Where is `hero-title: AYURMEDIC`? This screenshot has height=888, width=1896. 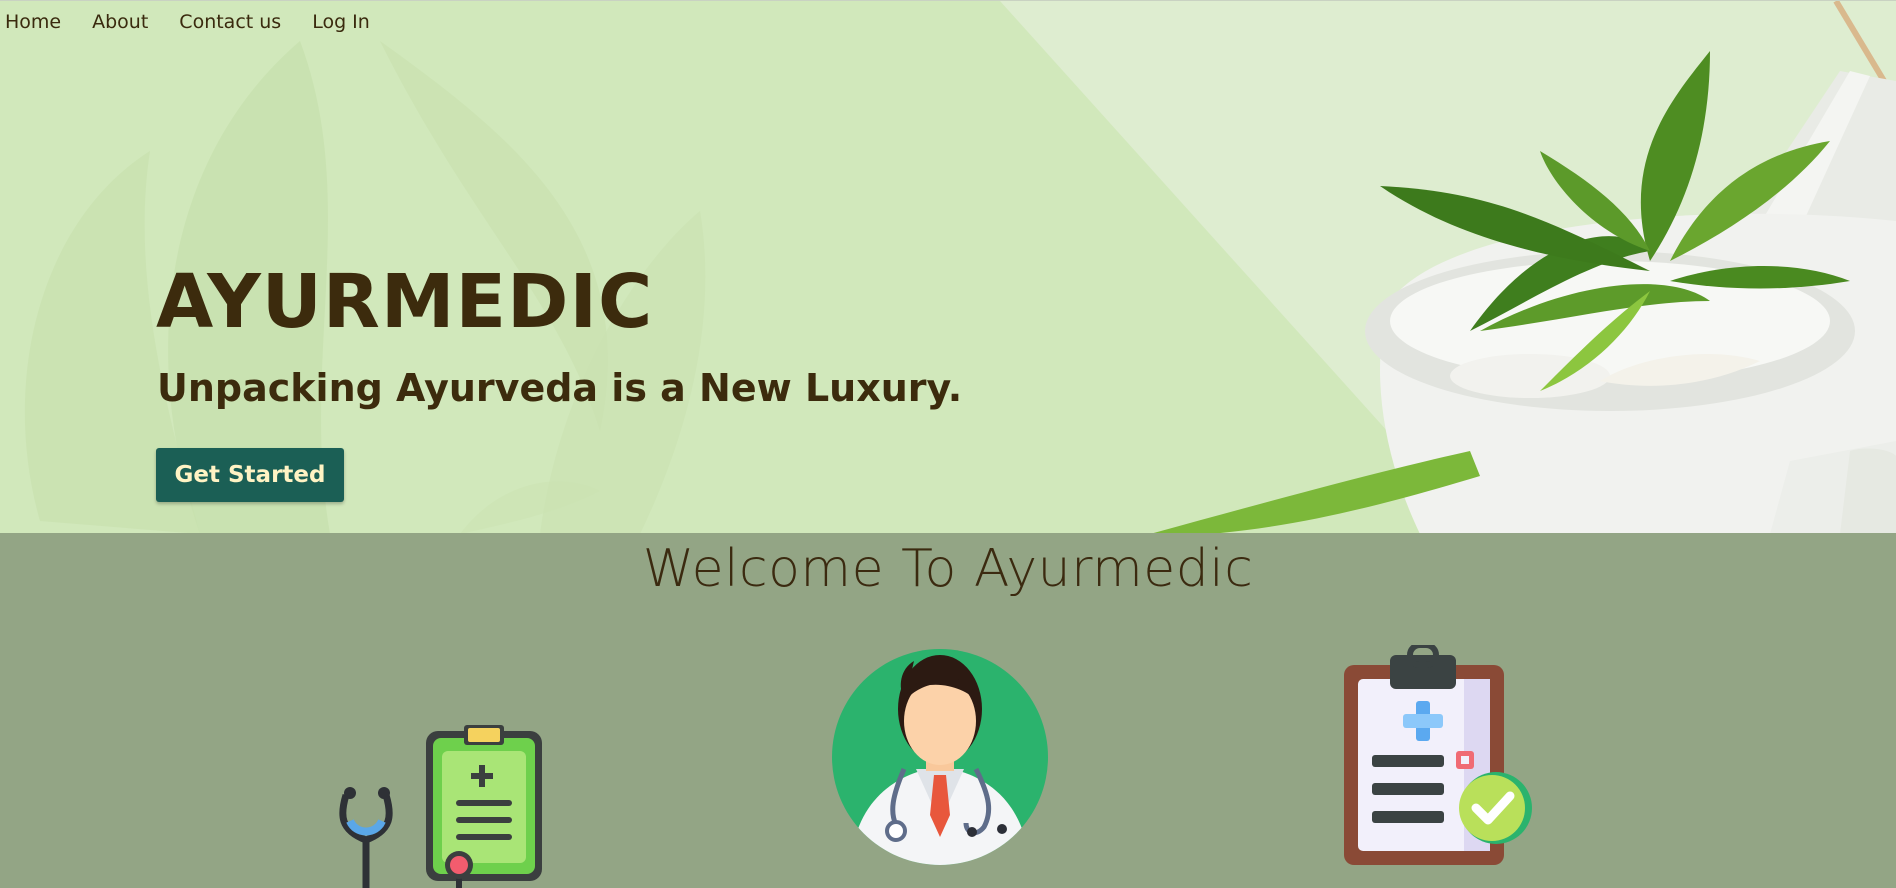 hero-title: AYURMEDIC is located at coordinates (405, 302).